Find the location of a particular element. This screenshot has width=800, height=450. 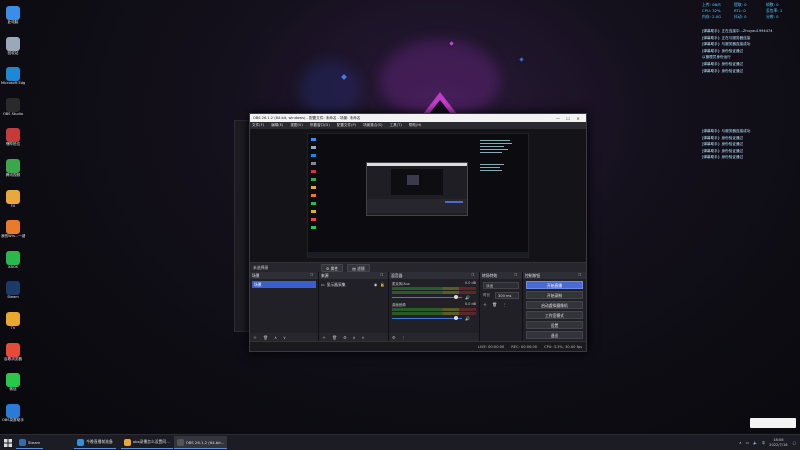

log-line: [弹幕助手]: 与服务器连接成功 is located at coordinates (726, 131).